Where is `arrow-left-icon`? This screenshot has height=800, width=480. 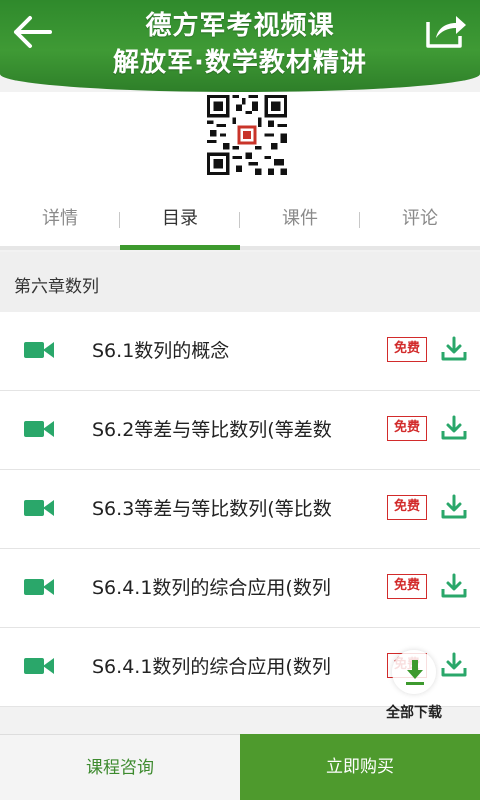
arrow-left-icon is located at coordinates (33, 32).